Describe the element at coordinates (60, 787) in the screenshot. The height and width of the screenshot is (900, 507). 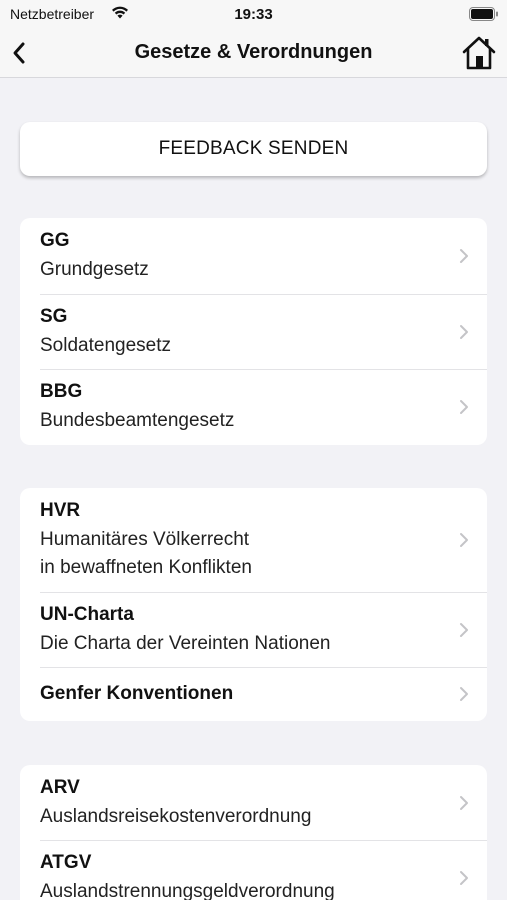
I see `item-title: ARV` at that location.